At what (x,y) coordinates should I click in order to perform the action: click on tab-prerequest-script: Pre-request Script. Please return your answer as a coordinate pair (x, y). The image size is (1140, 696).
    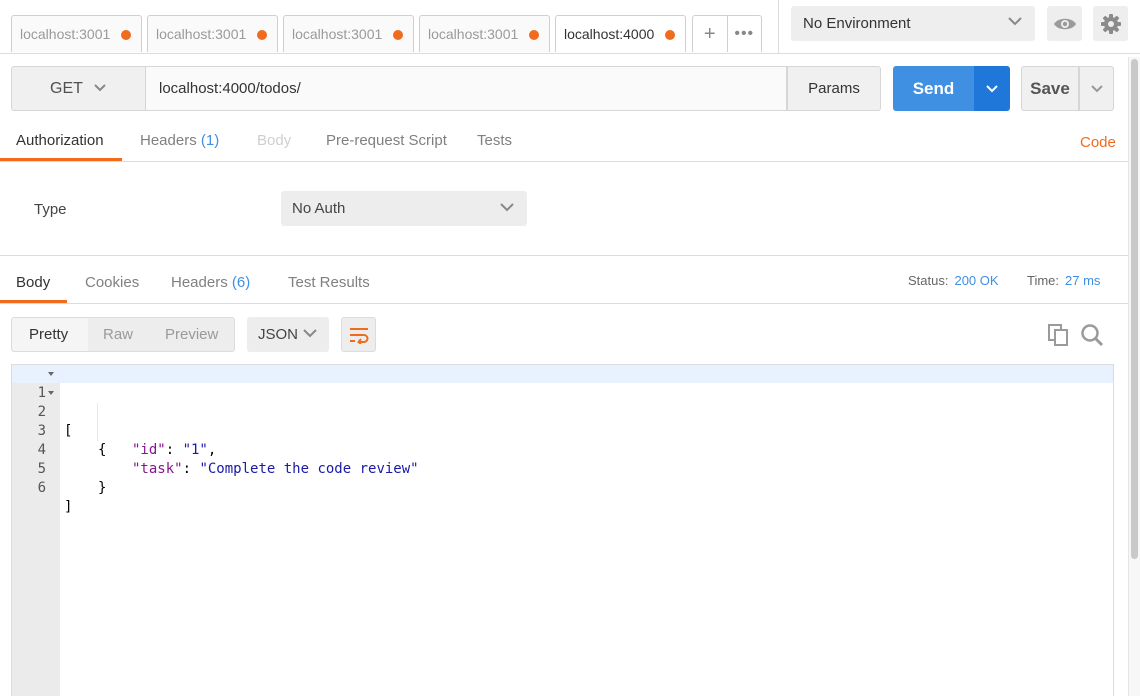
    Looking at the image, I should click on (386, 140).